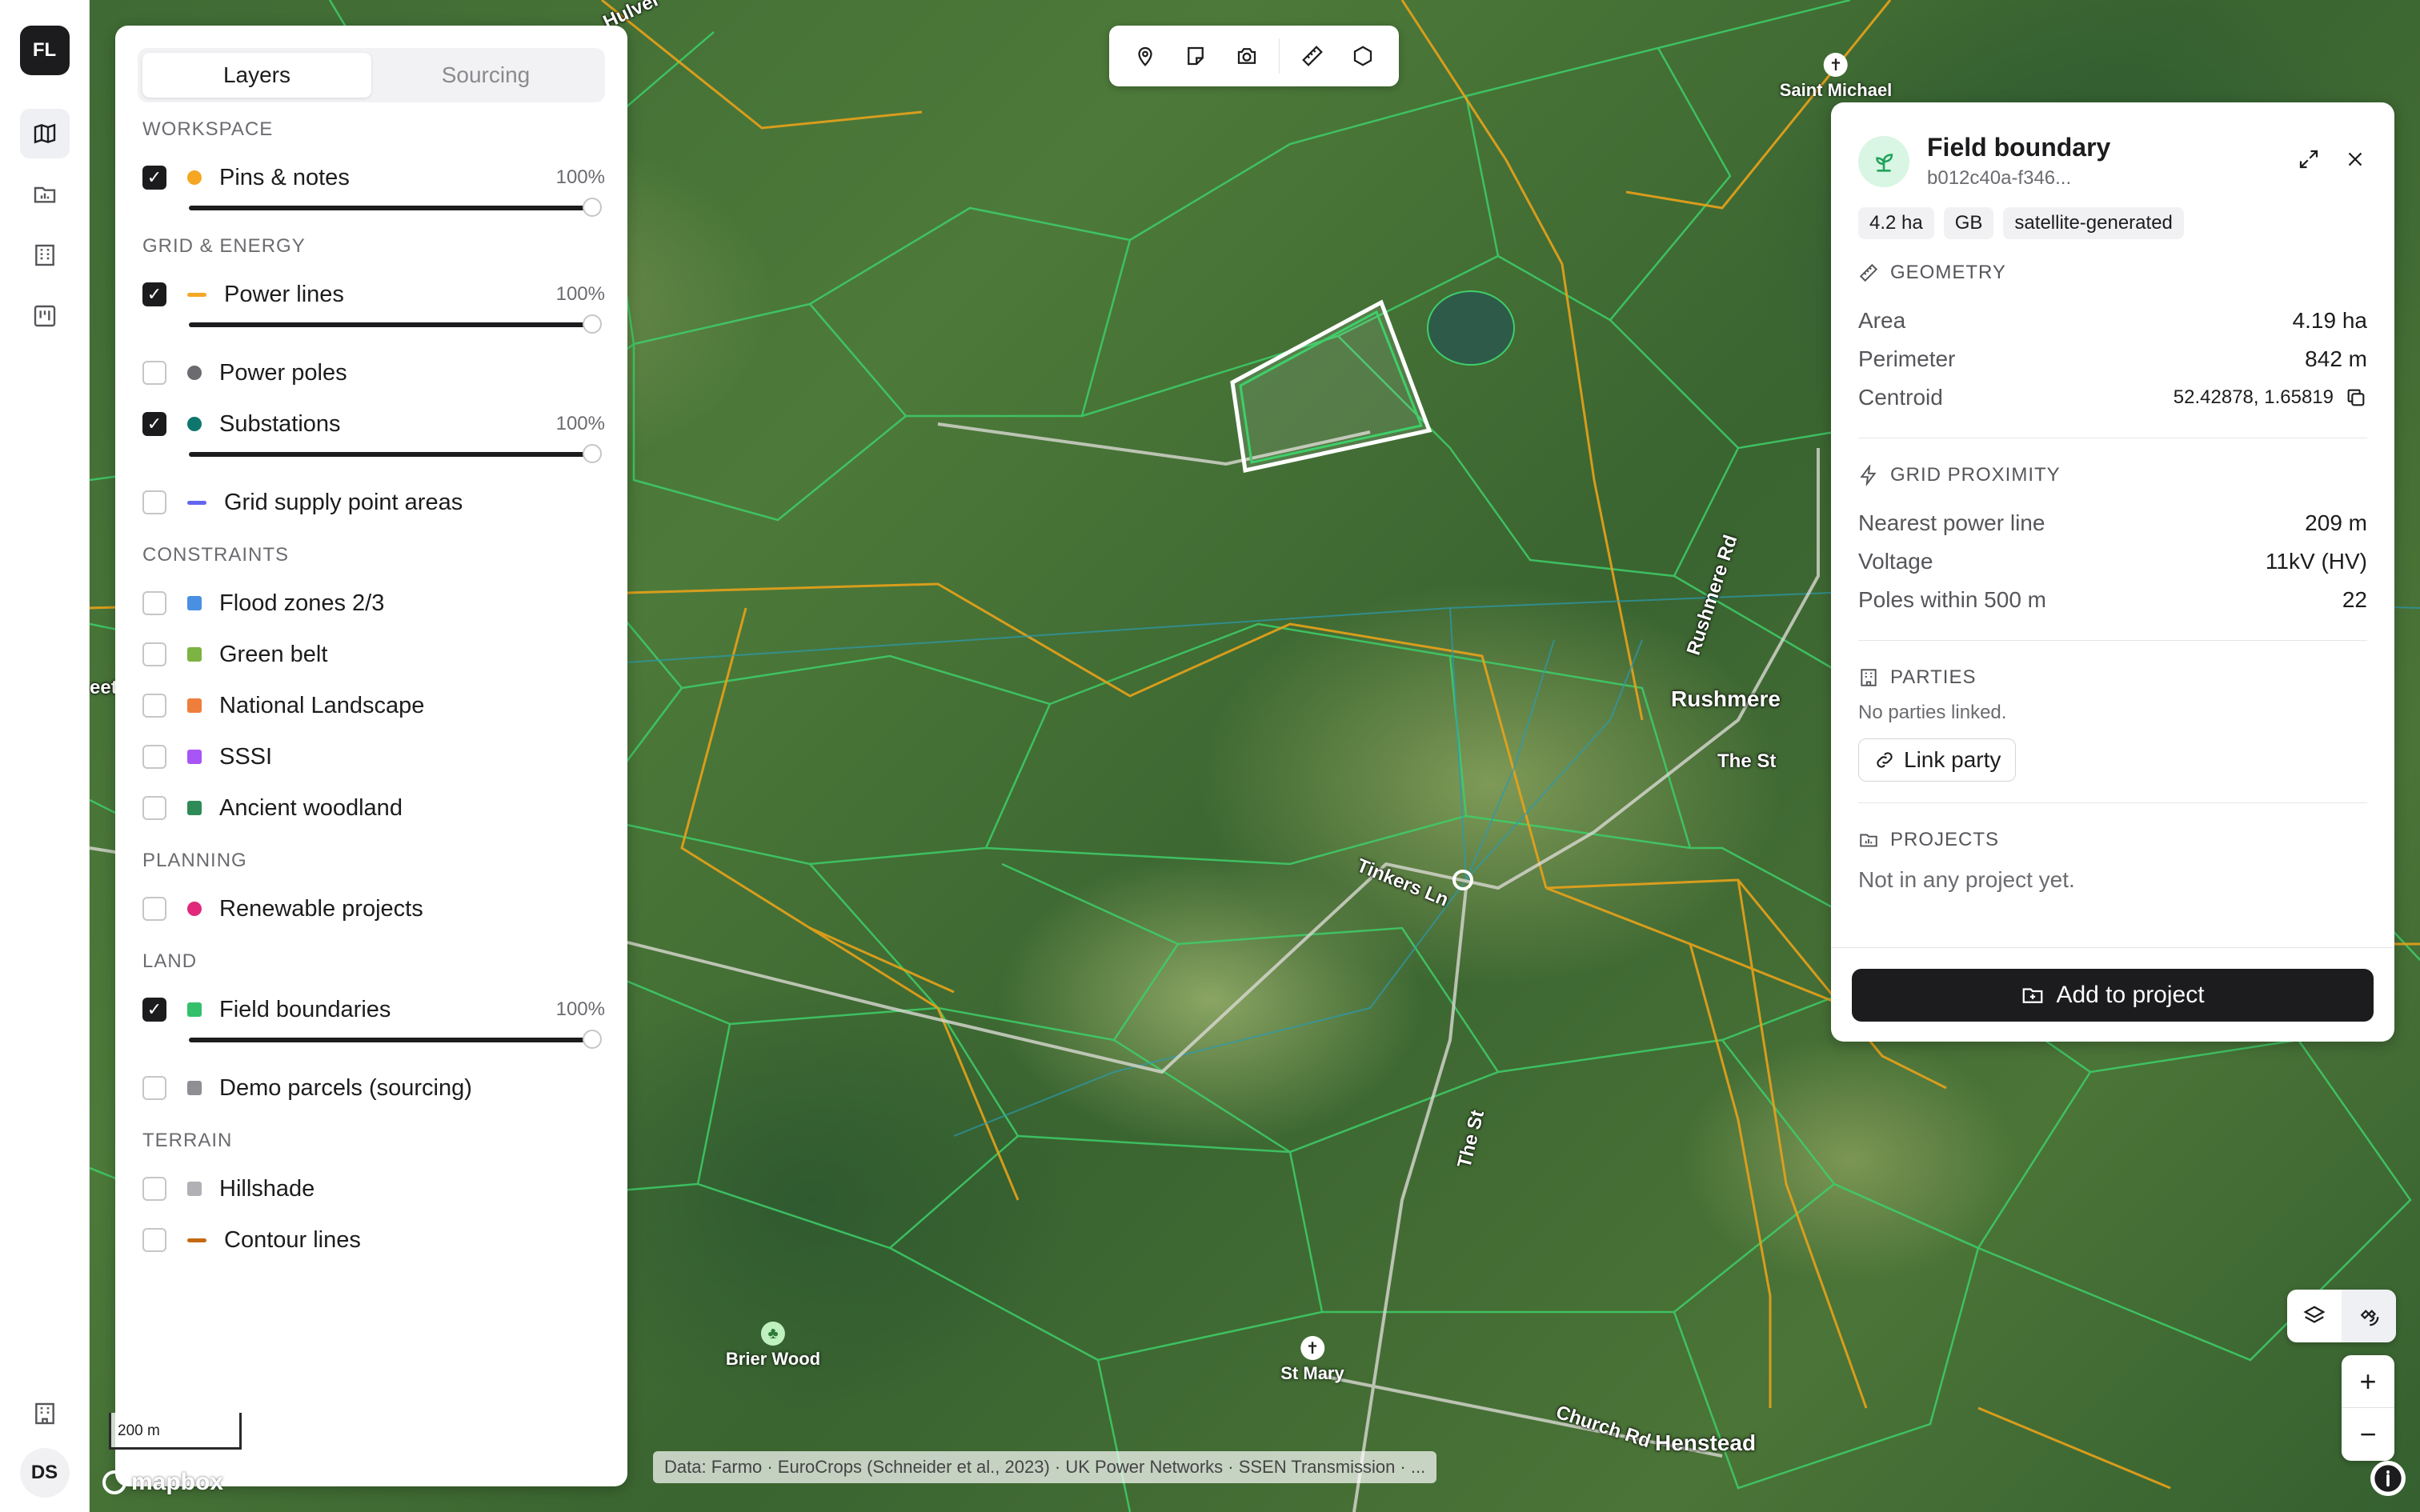 This screenshot has width=2420, height=1512. Describe the element at coordinates (395, 454) in the screenshot. I see `opacity-slider-substations` at that location.